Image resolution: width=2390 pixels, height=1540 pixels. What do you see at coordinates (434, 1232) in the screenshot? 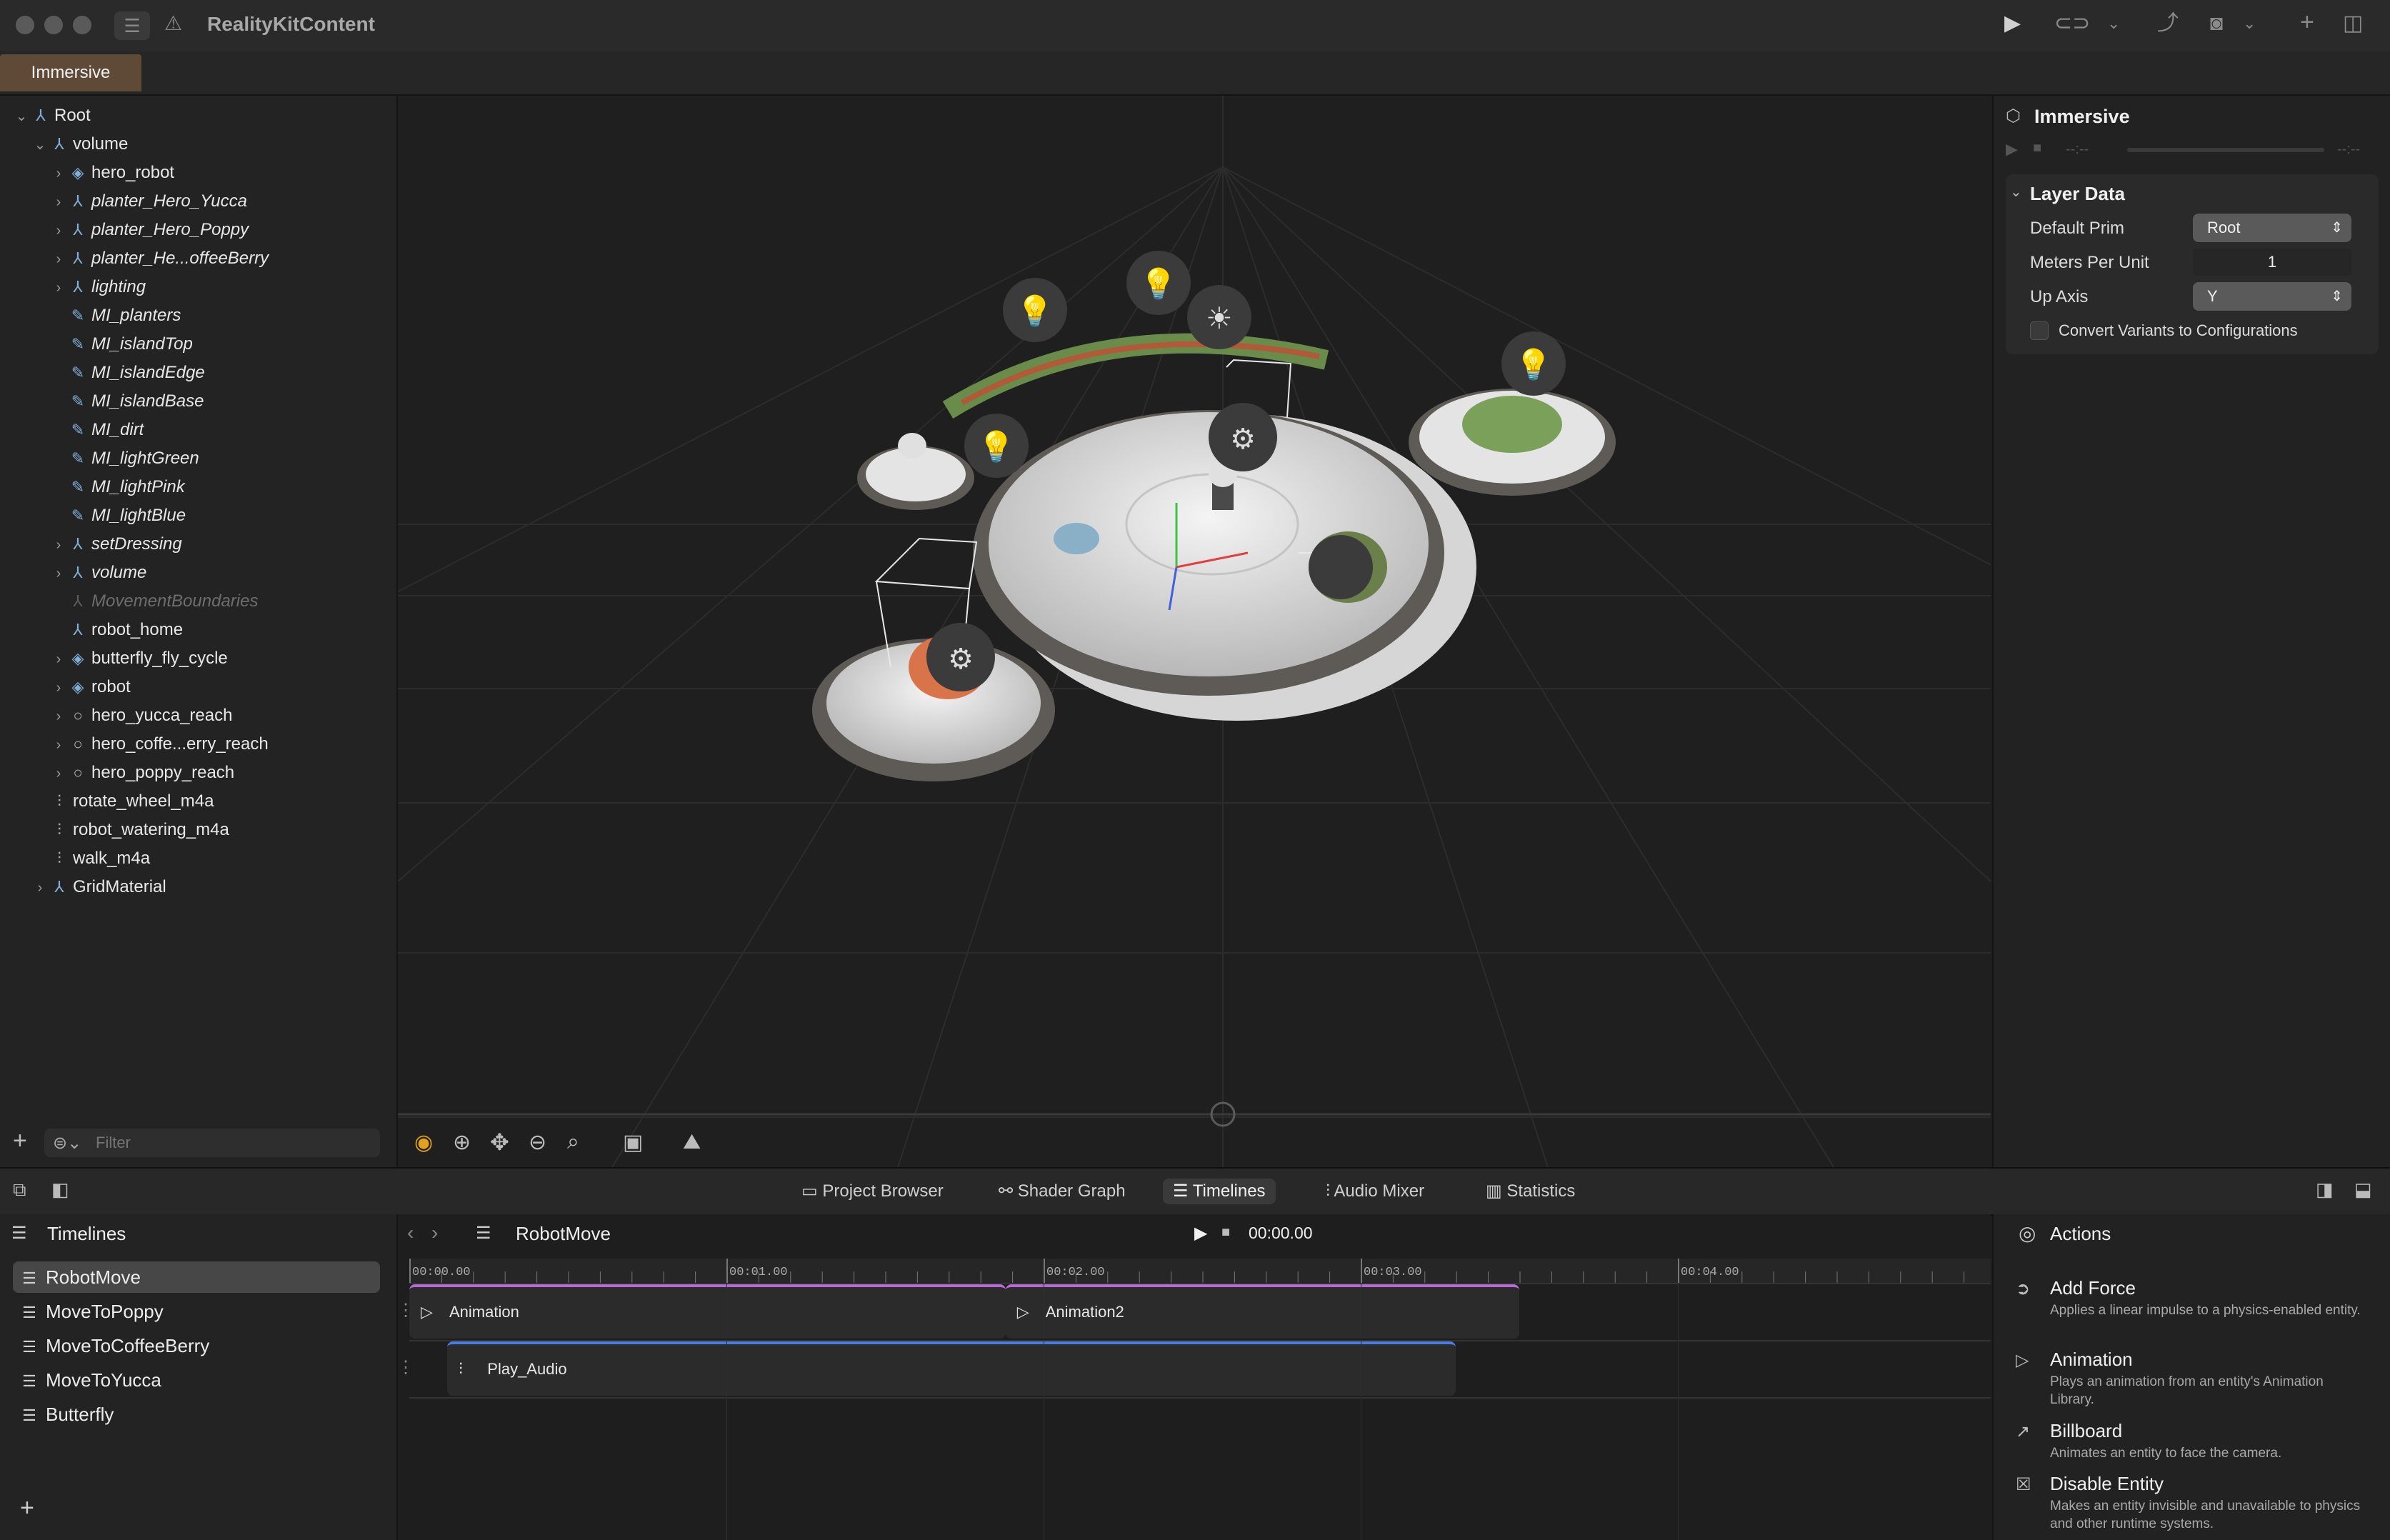
I see `forward-chevron-icon: ›` at bounding box center [434, 1232].